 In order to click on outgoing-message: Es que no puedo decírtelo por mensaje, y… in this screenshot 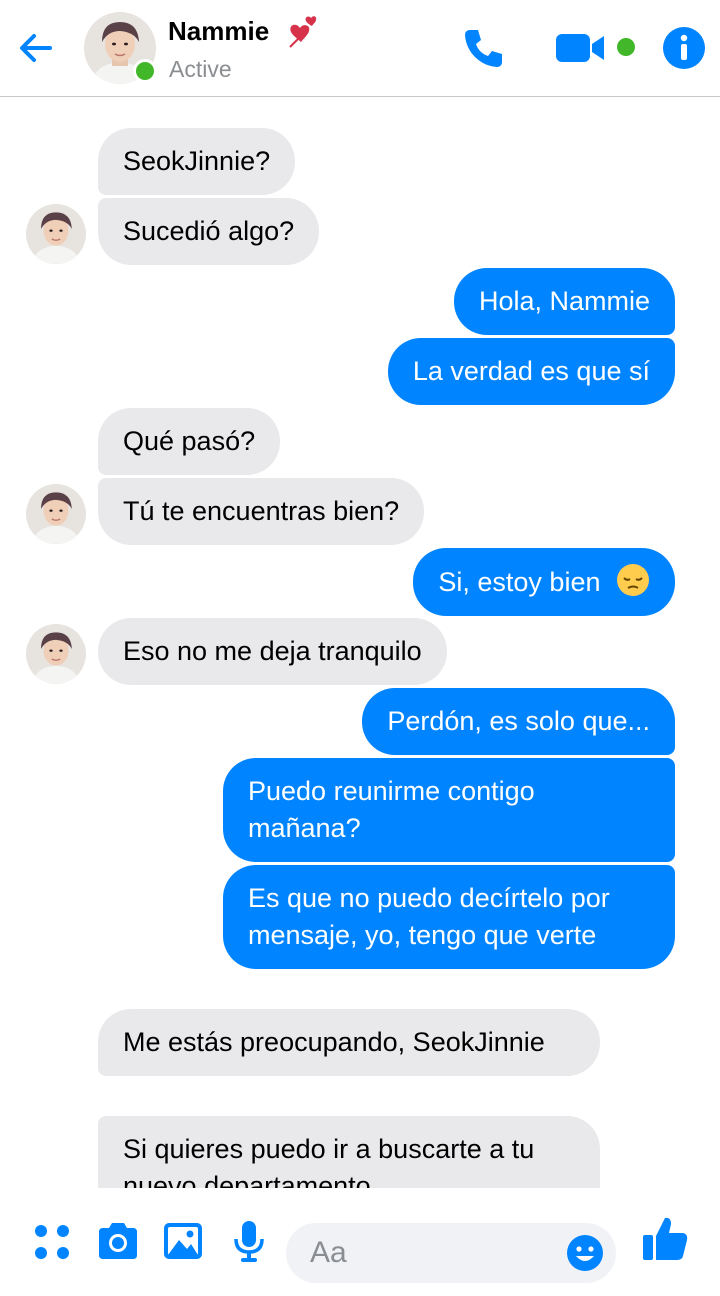, I will do `click(449, 917)`.